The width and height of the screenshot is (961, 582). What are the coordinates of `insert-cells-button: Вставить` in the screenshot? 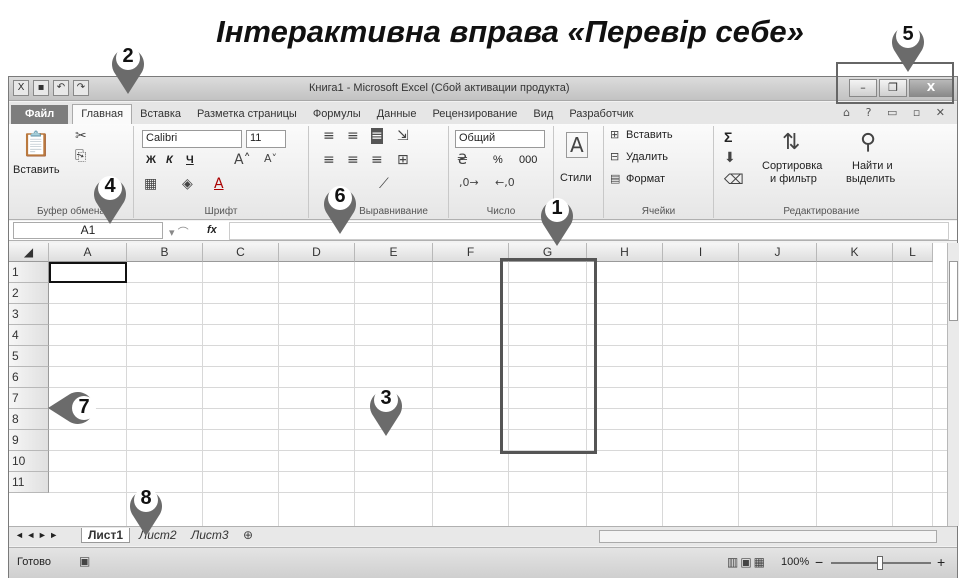 It's located at (649, 135).